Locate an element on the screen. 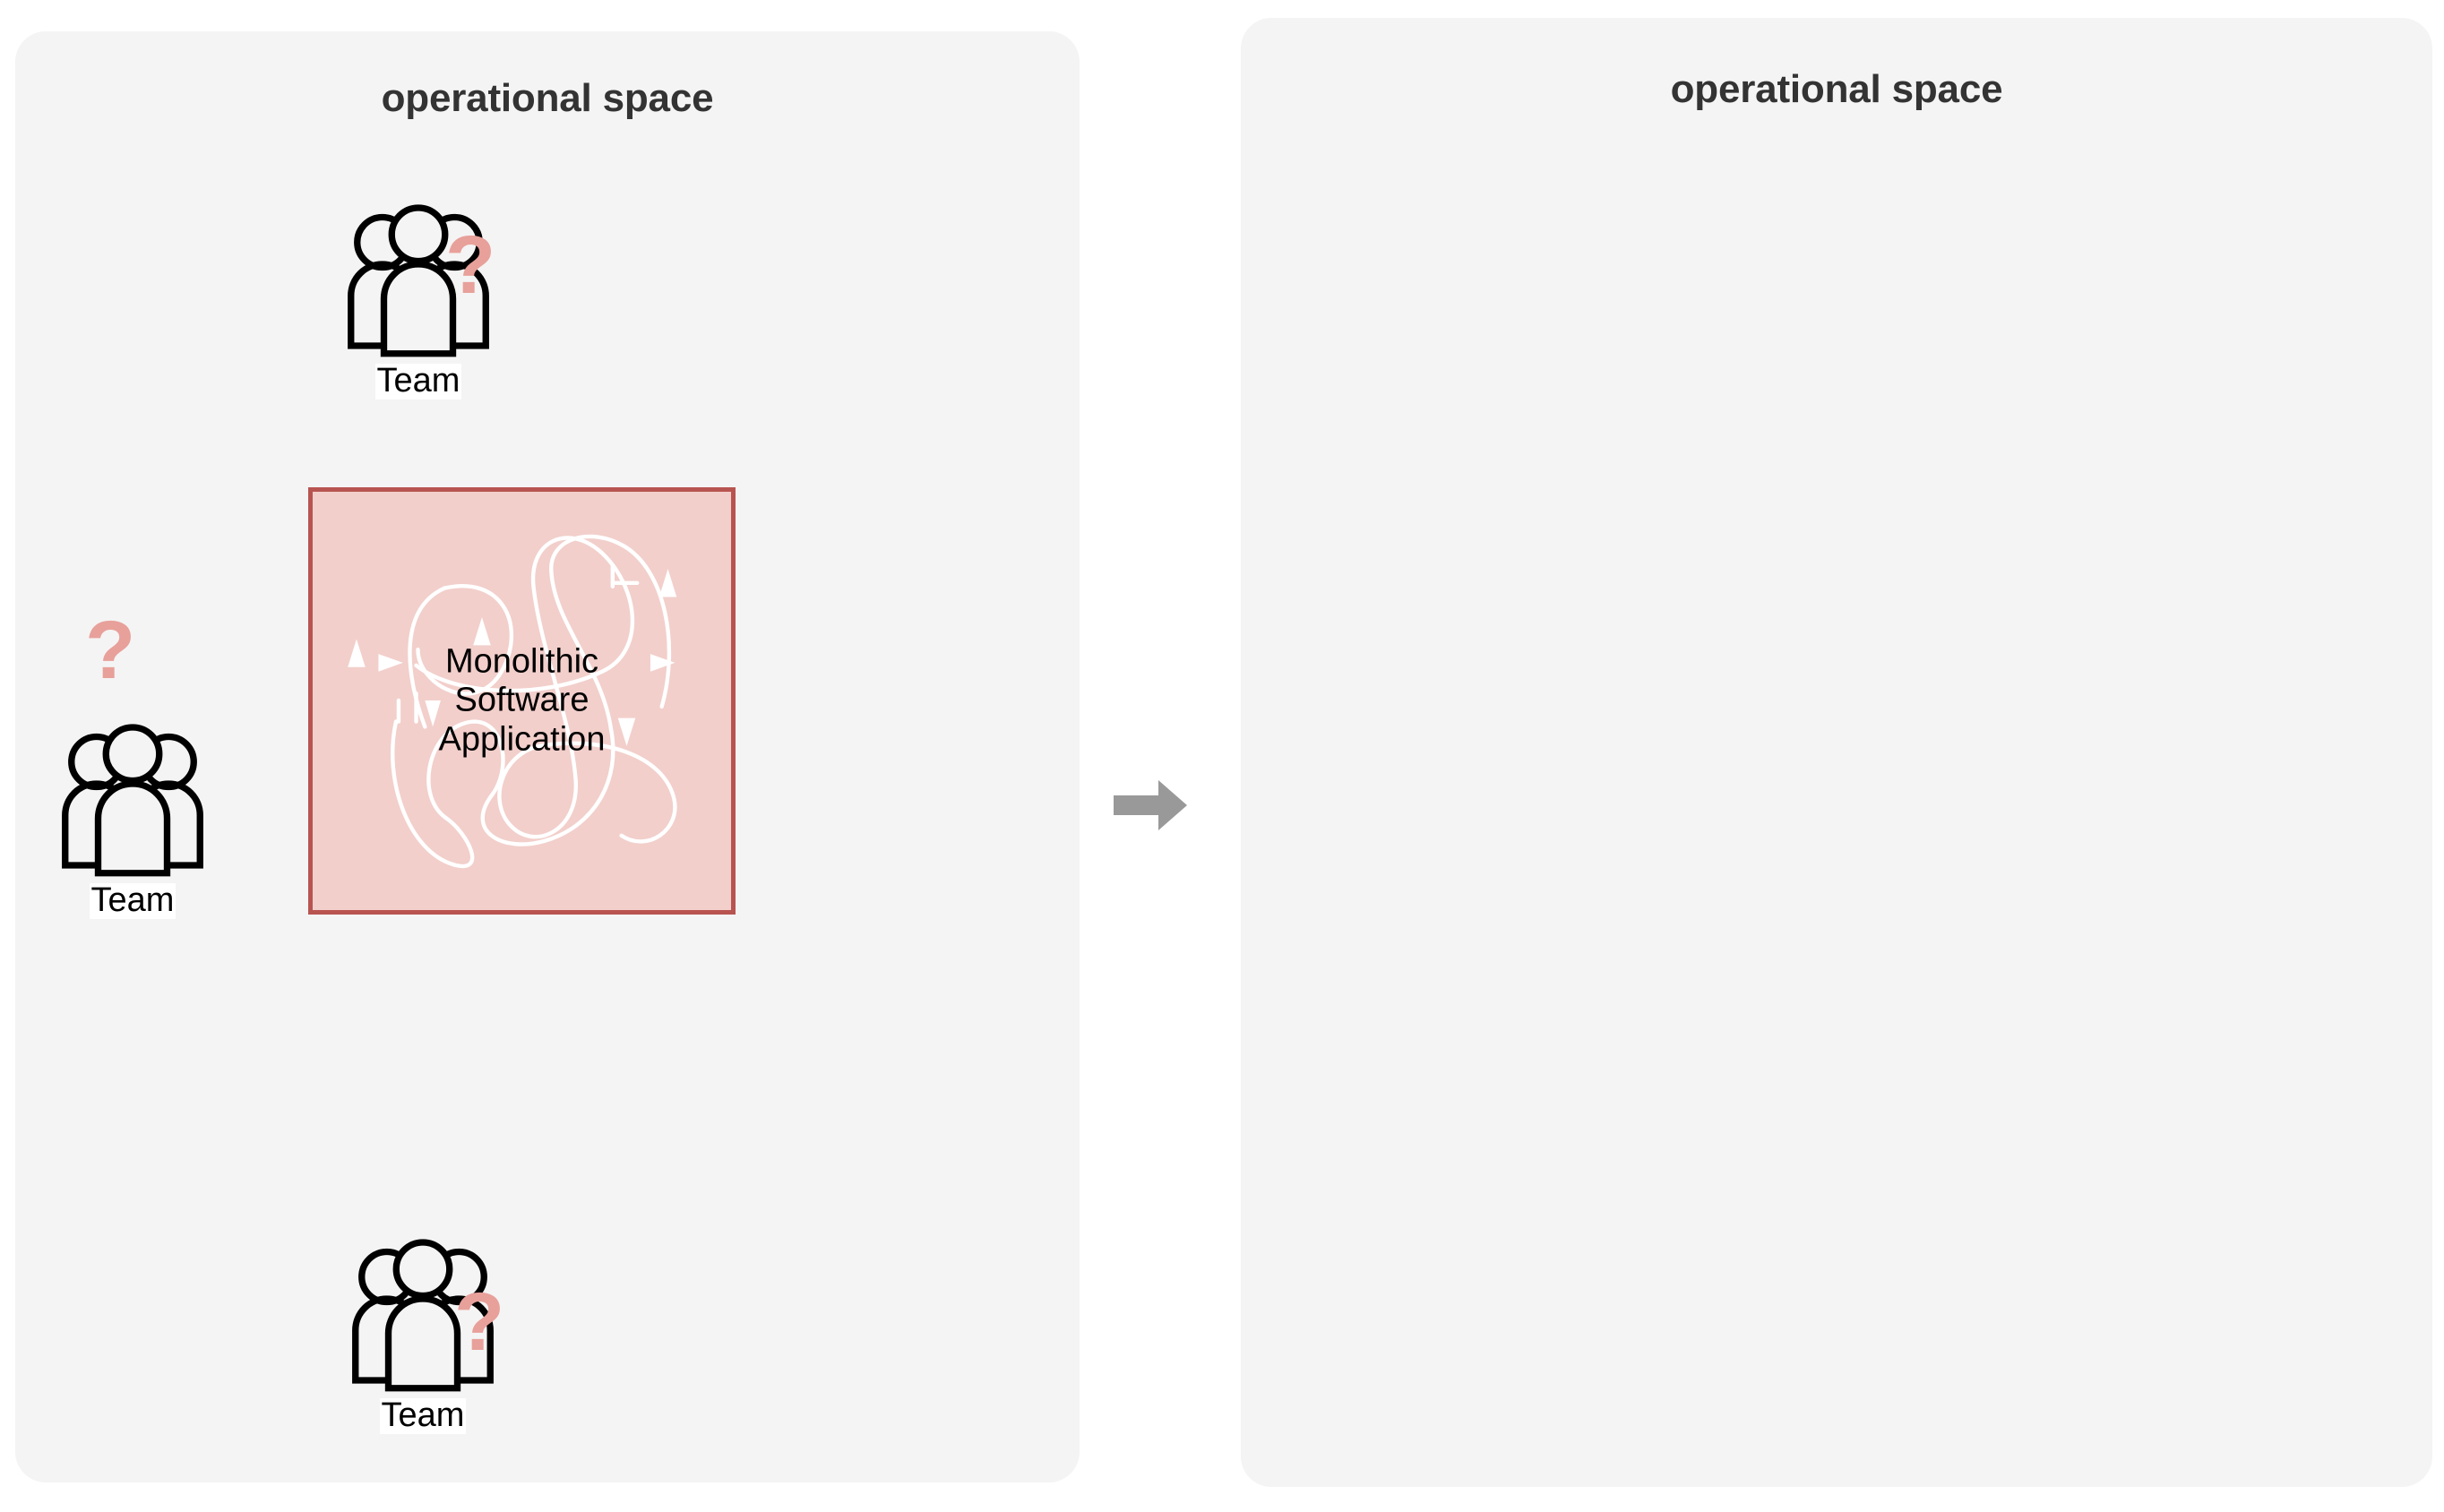  monolithic-application-box: Monolithic Software Application is located at coordinates (522, 701).